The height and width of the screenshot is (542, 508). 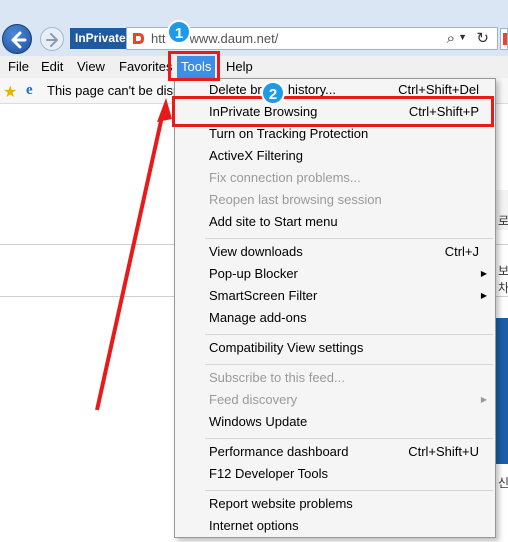 I want to click on step-1-badge: 1, so click(x=179, y=32).